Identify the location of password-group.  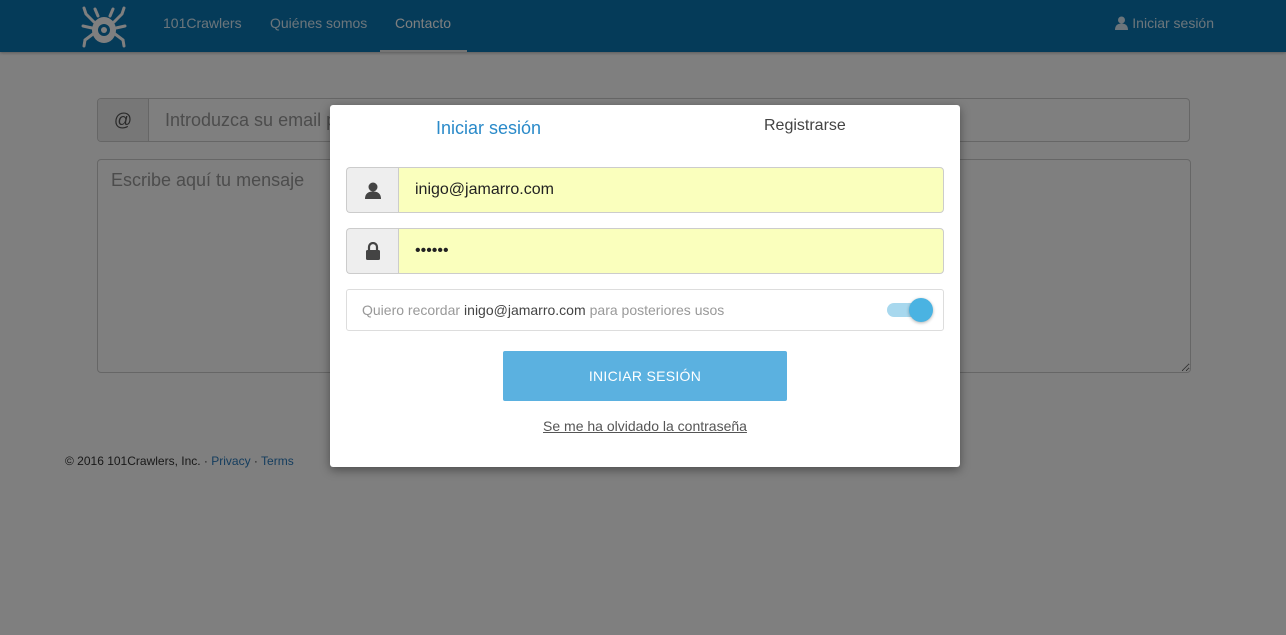
(645, 251).